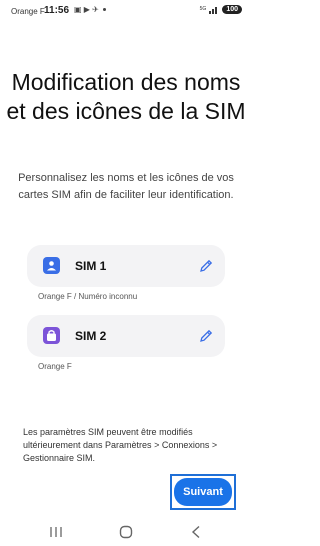 Image resolution: width=320 pixels, height=546 pixels. I want to click on home-icon, so click(126, 532).